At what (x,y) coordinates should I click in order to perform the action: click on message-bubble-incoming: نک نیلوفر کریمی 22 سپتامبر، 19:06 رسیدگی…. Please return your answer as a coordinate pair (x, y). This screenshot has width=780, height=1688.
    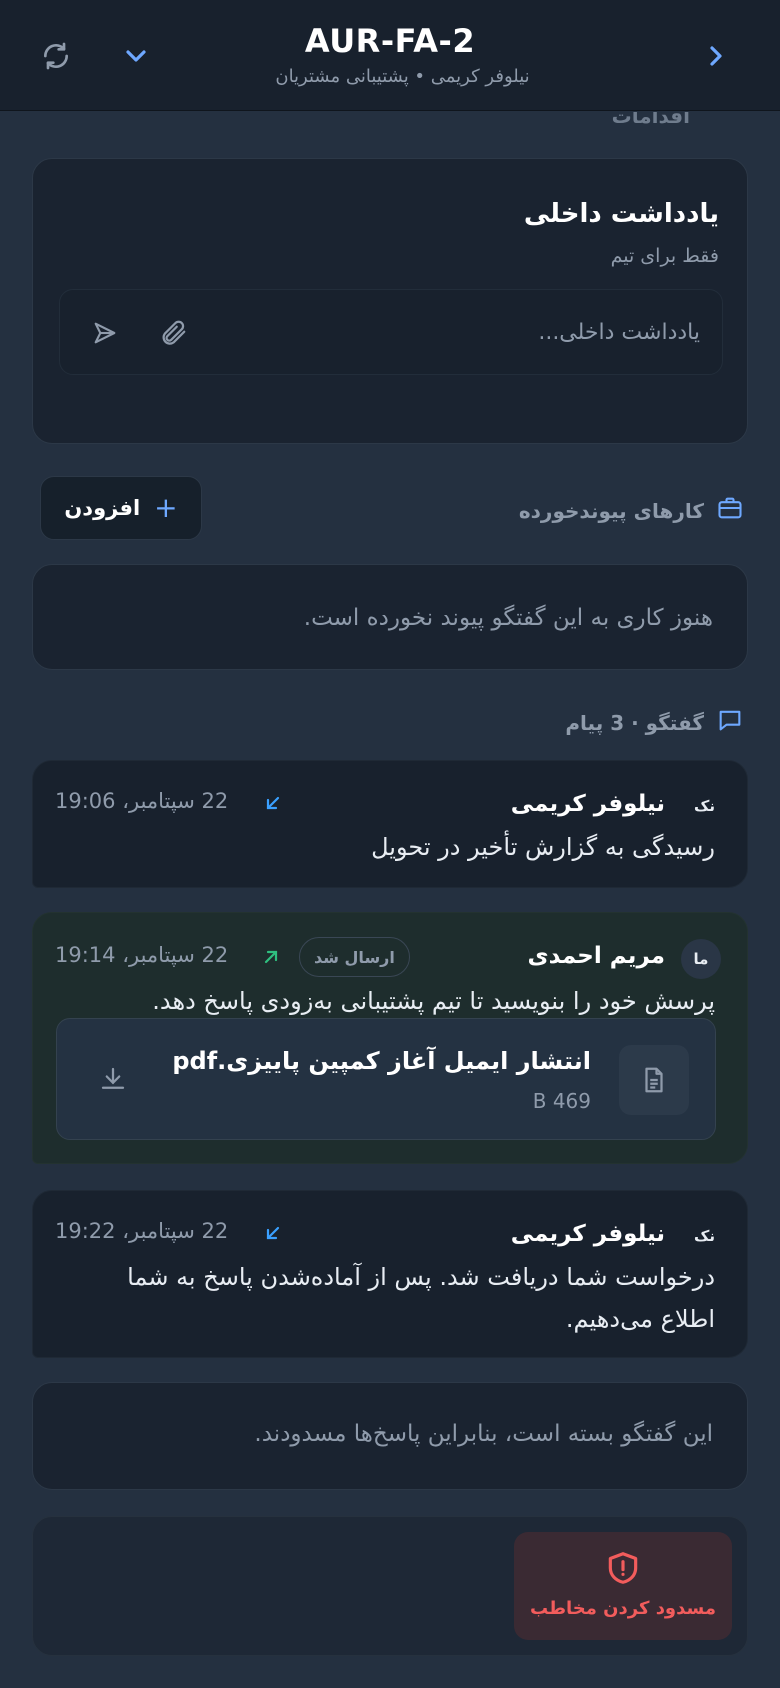
    Looking at the image, I should click on (390, 824).